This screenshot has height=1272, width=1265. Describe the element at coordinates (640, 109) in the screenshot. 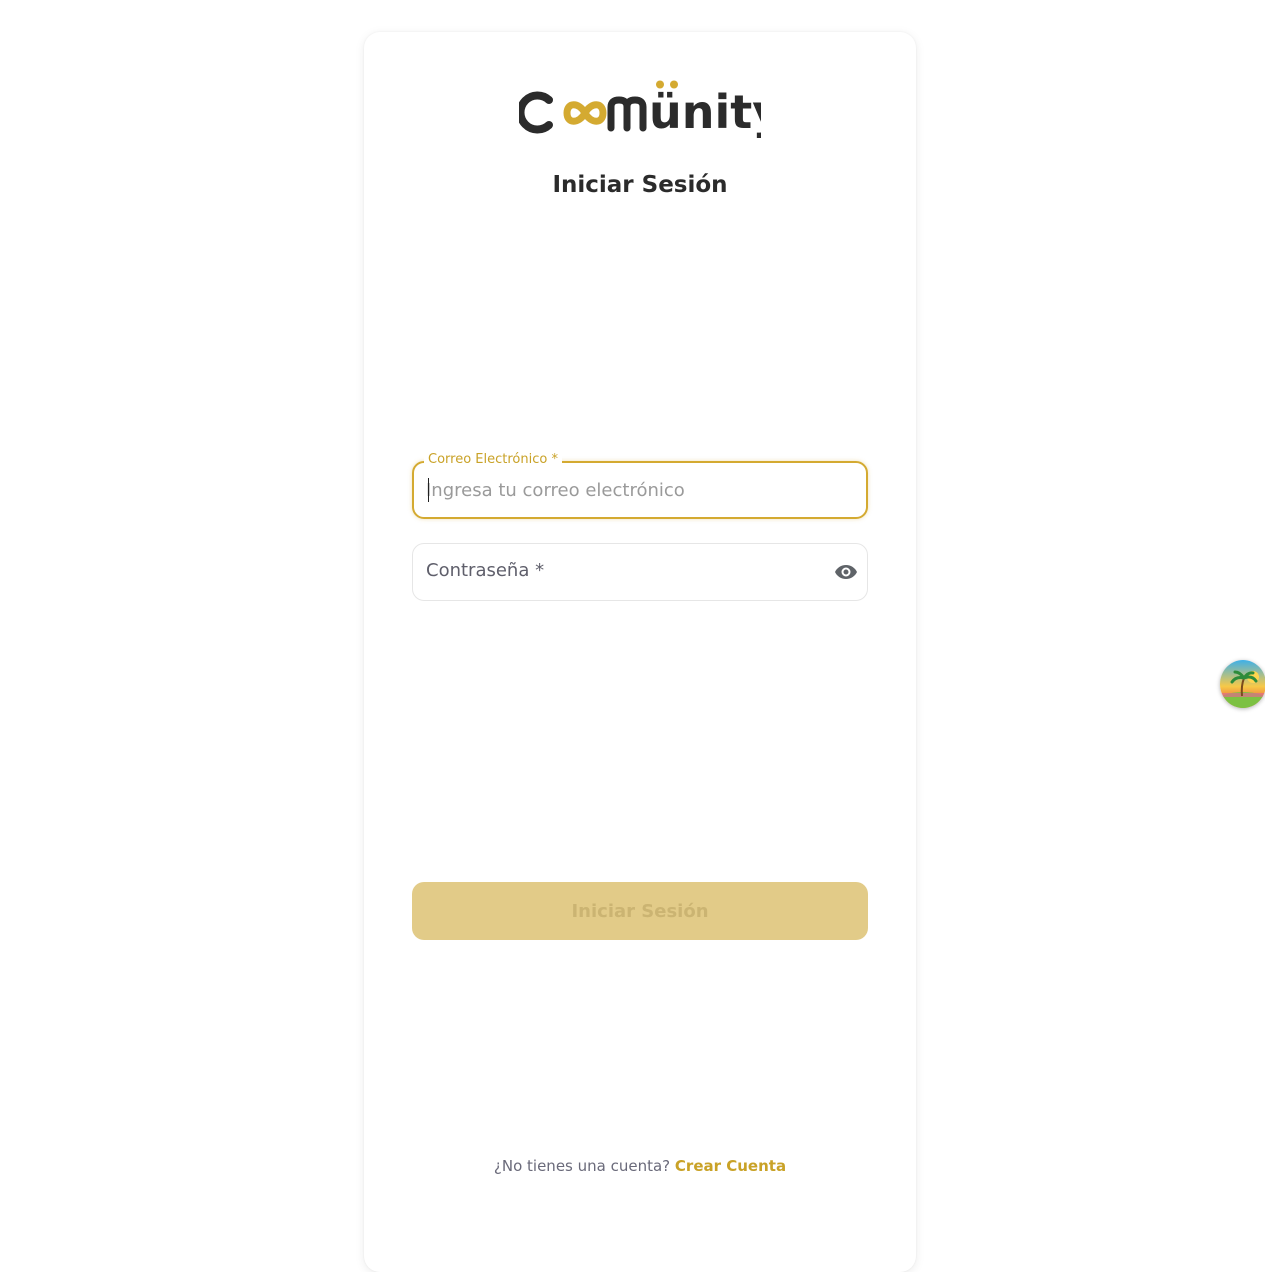

I see `coomunity-logo: ünity` at that location.